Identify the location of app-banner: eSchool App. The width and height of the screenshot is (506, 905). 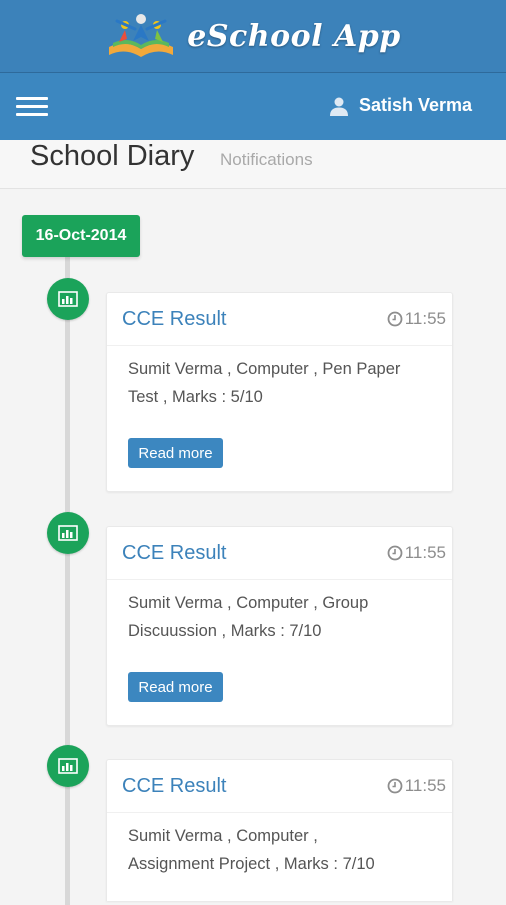
(253, 36).